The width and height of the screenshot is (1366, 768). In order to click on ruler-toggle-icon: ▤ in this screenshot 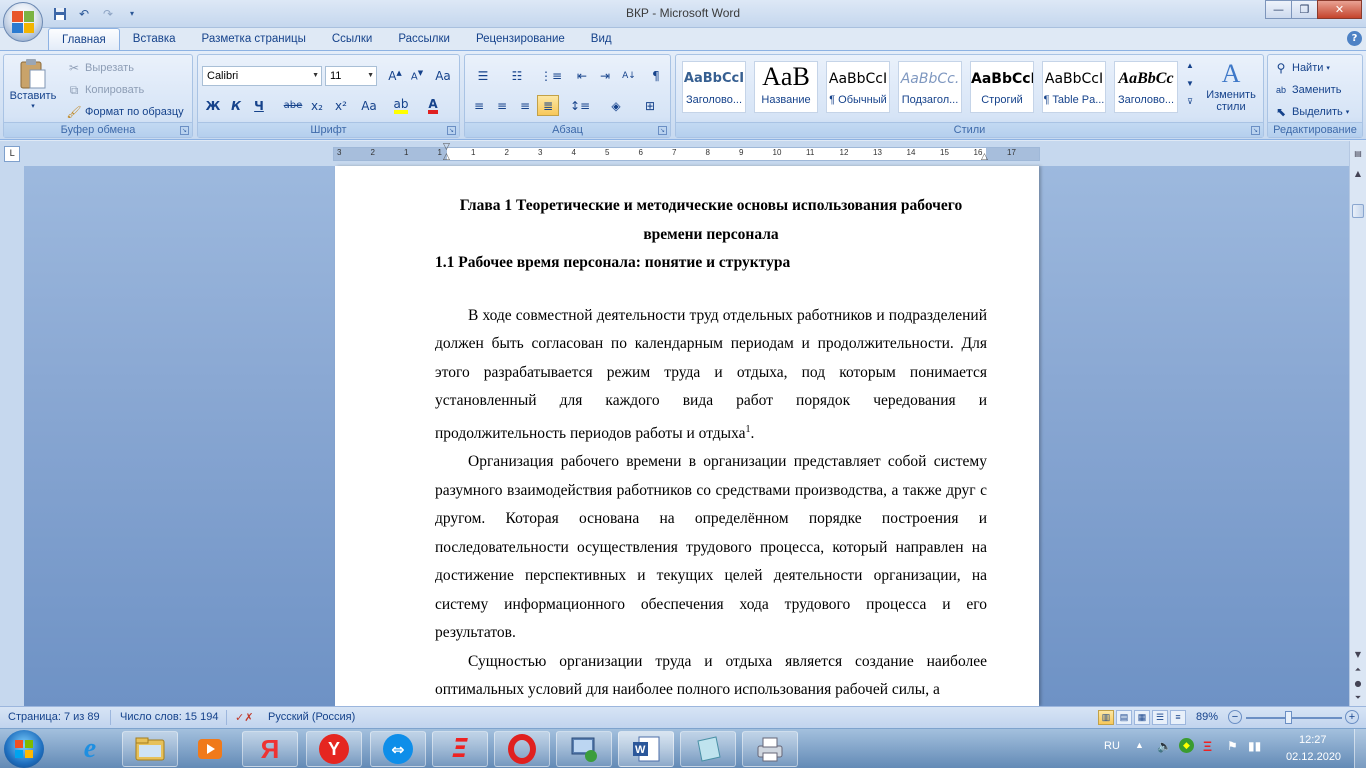, I will do `click(1358, 154)`.